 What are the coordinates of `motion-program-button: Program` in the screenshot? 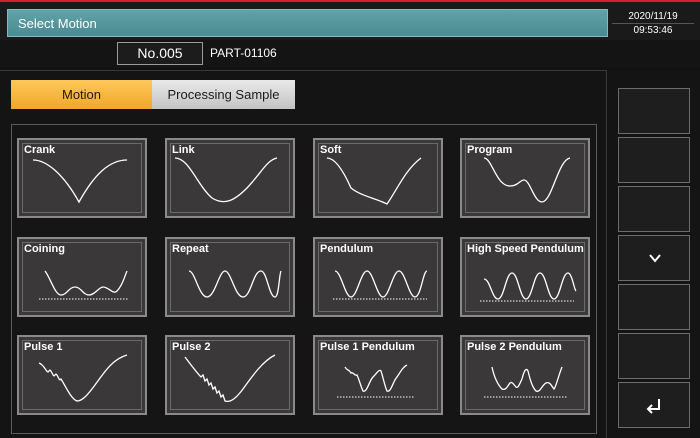 It's located at (525, 178).